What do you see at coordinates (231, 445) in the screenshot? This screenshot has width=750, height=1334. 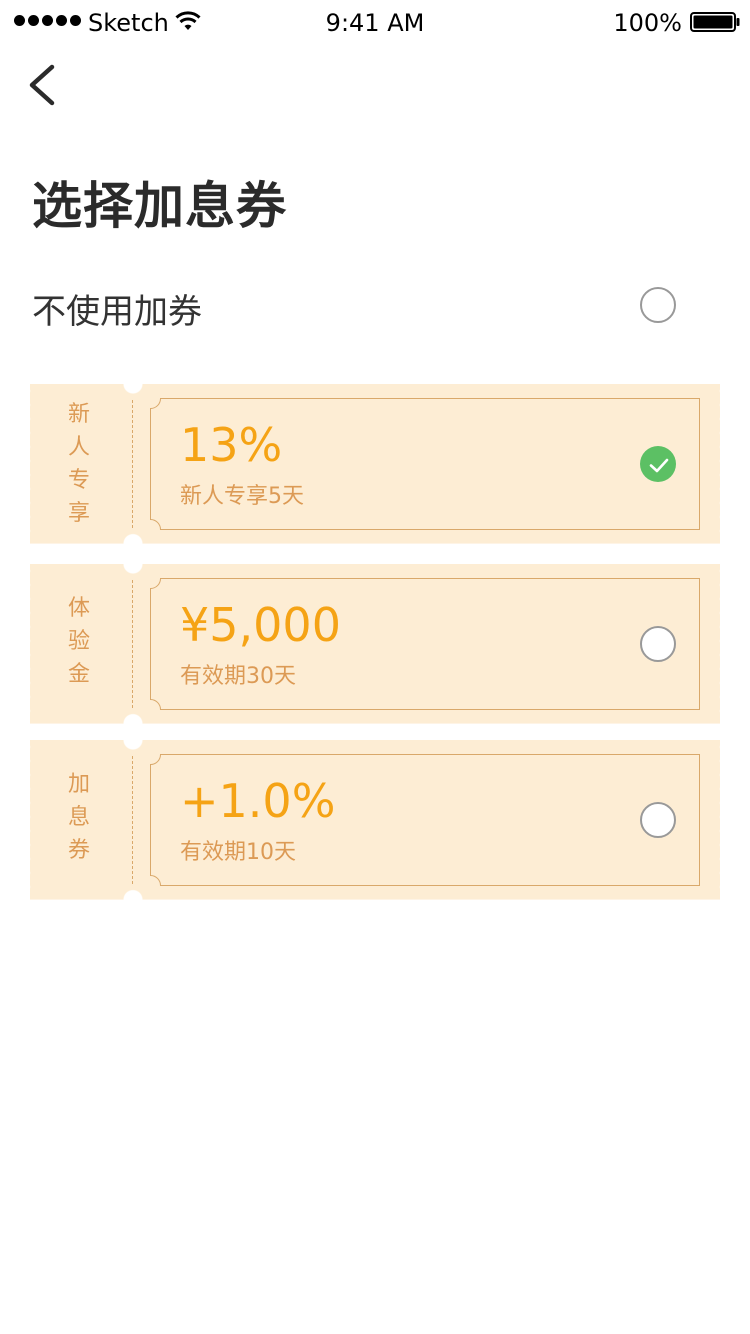 I see `coupon-value: 13%` at bounding box center [231, 445].